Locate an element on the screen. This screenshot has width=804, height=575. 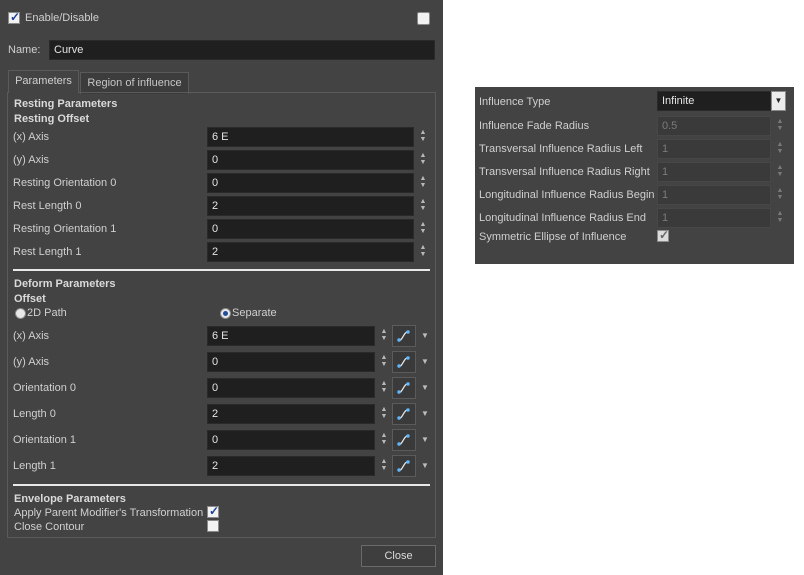
enable-label: Enable/Disable is located at coordinates (62, 18).